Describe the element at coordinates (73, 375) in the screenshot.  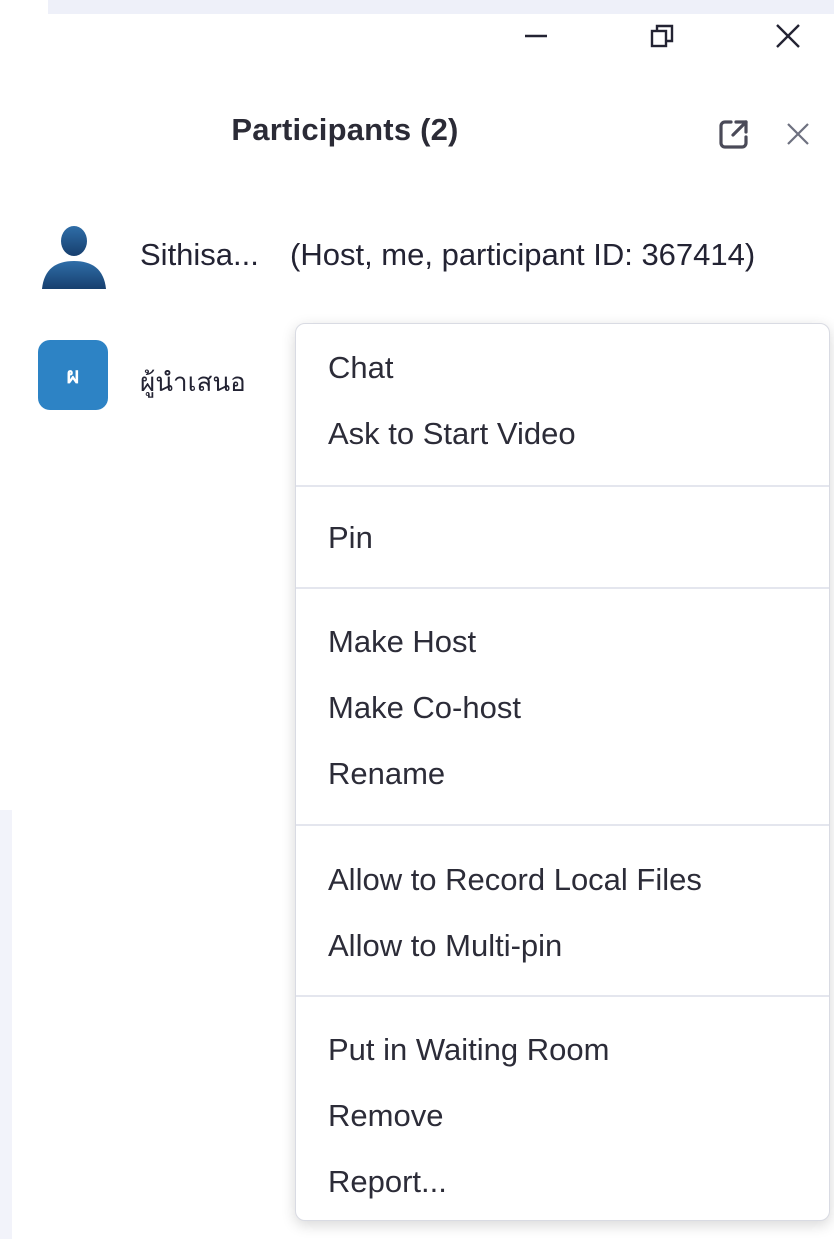
I see `avatar: ผ` at that location.